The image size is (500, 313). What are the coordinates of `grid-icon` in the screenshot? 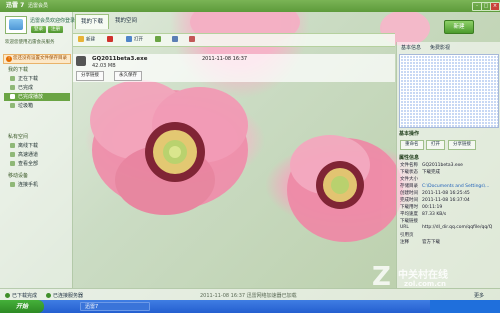 It's located at (175, 39).